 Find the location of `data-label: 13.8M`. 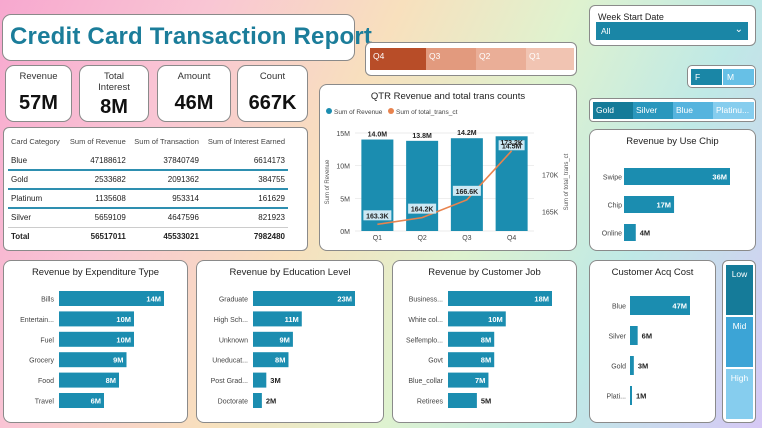

data-label: 13.8M is located at coordinates (422, 136).